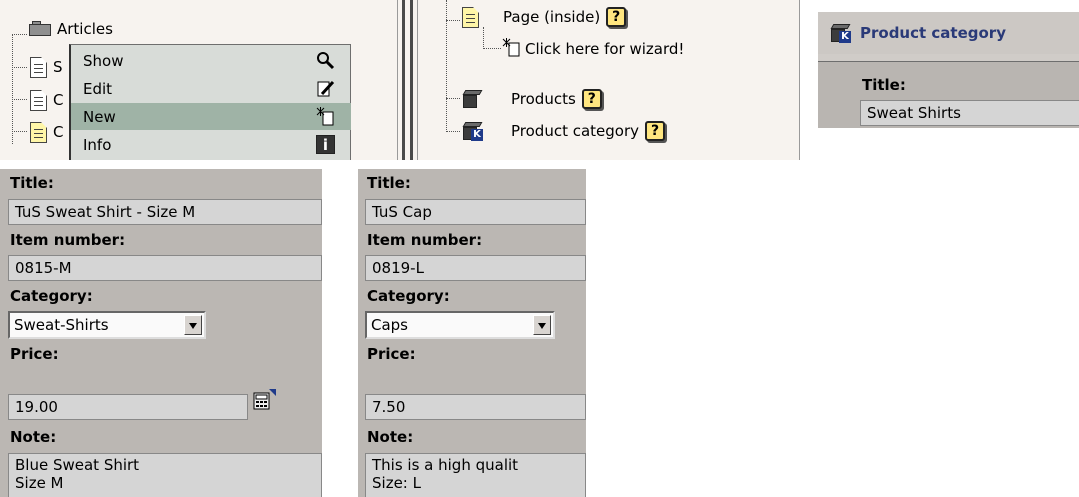 This screenshot has width=1079, height=497. What do you see at coordinates (165, 475) in the screenshot?
I see `note-textarea: Blue Sweat Shirt Size M` at bounding box center [165, 475].